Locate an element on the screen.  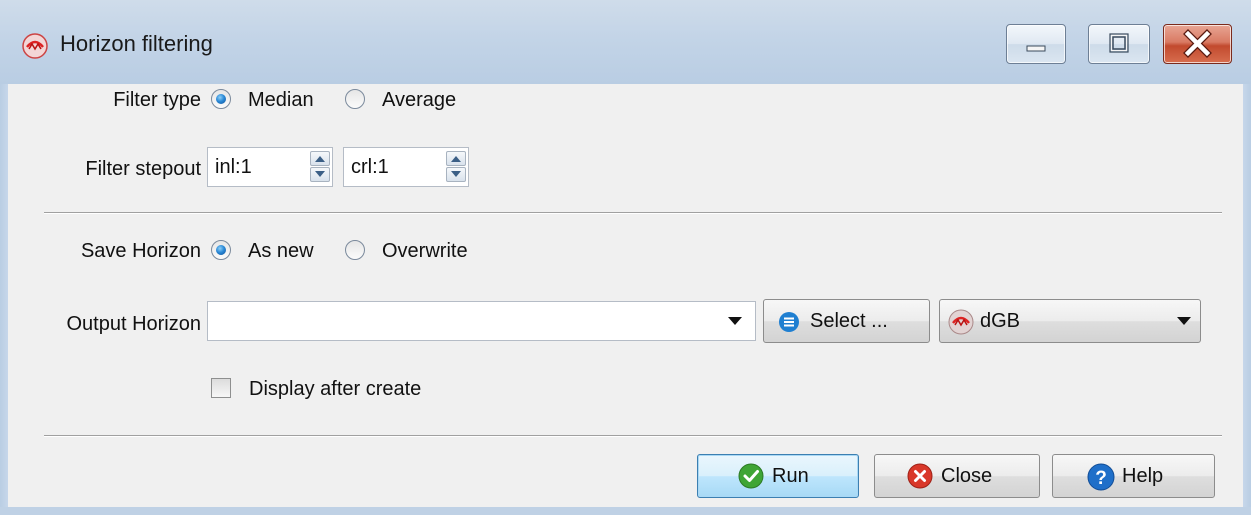
window-close-button is located at coordinates (1197, 44).